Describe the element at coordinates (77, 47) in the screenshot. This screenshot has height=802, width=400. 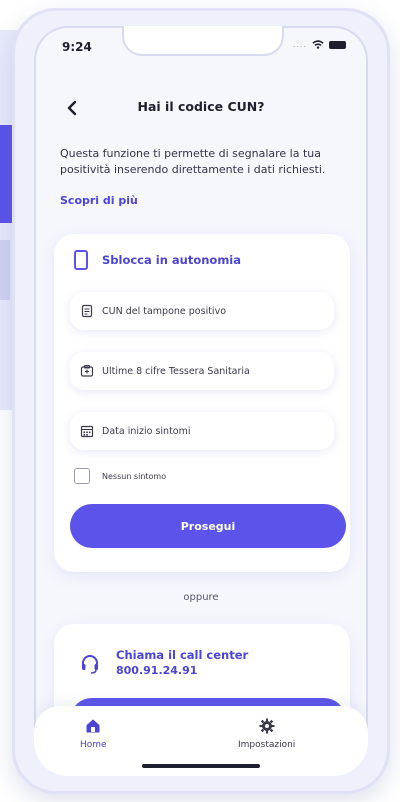
I see `status-time: 9:24` at that location.